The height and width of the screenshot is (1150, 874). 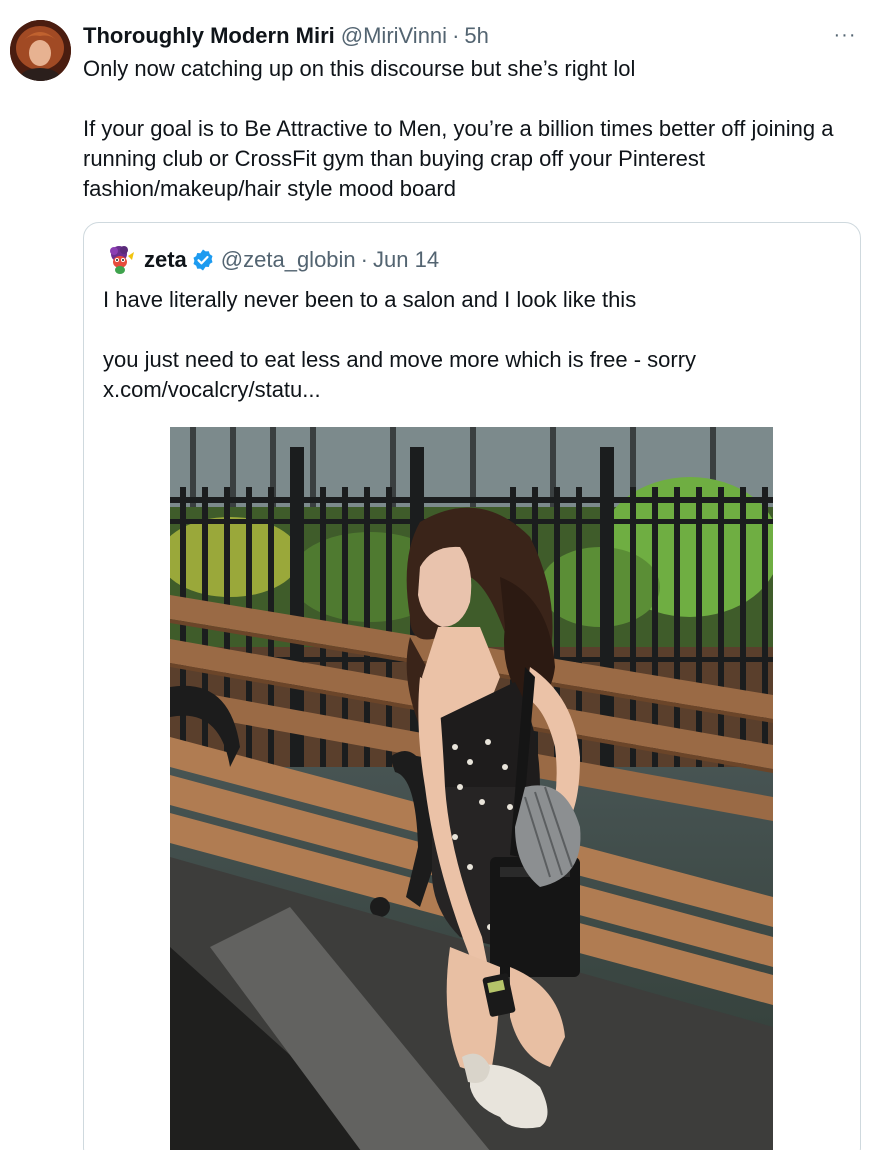 I want to click on quote-timestamp: Jun 14, so click(x=406, y=260).